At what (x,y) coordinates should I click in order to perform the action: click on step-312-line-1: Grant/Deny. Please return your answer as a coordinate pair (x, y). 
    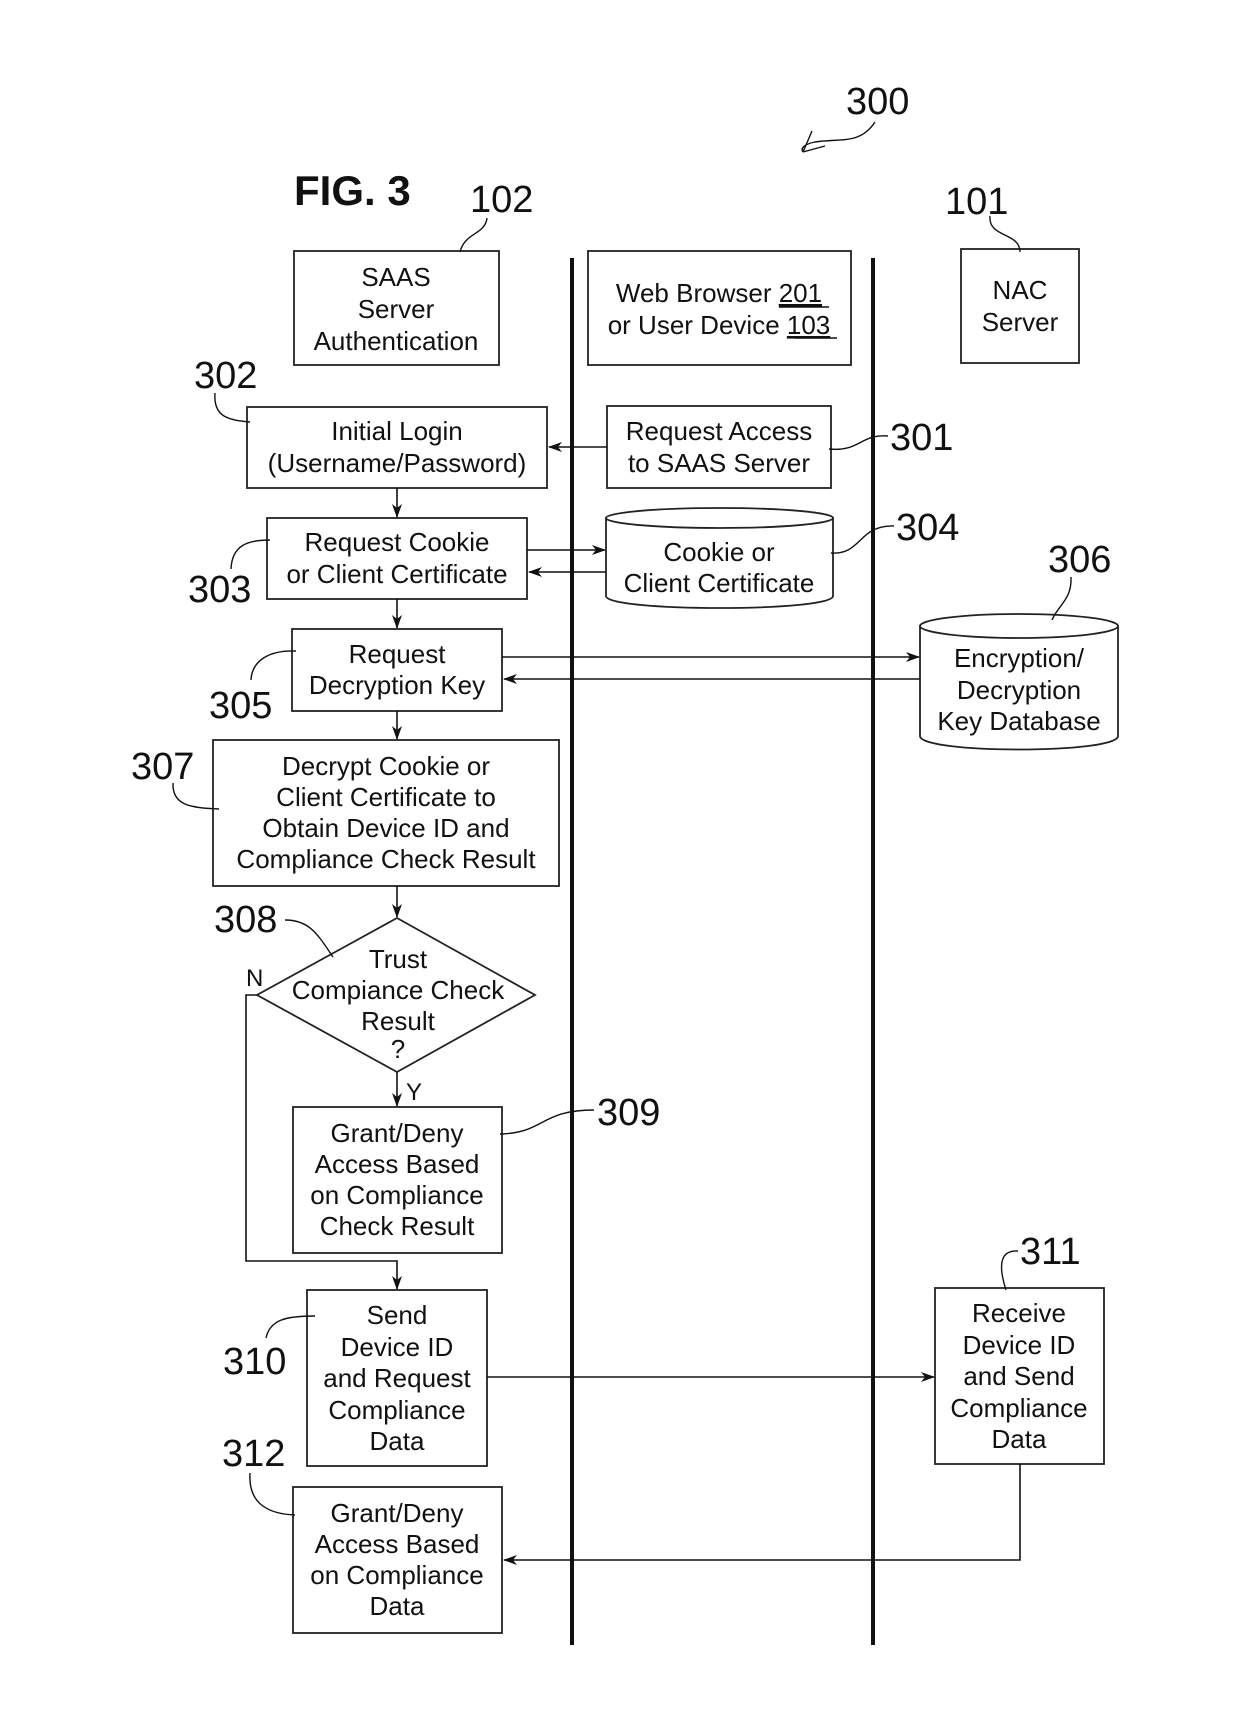
    Looking at the image, I should click on (397, 1513).